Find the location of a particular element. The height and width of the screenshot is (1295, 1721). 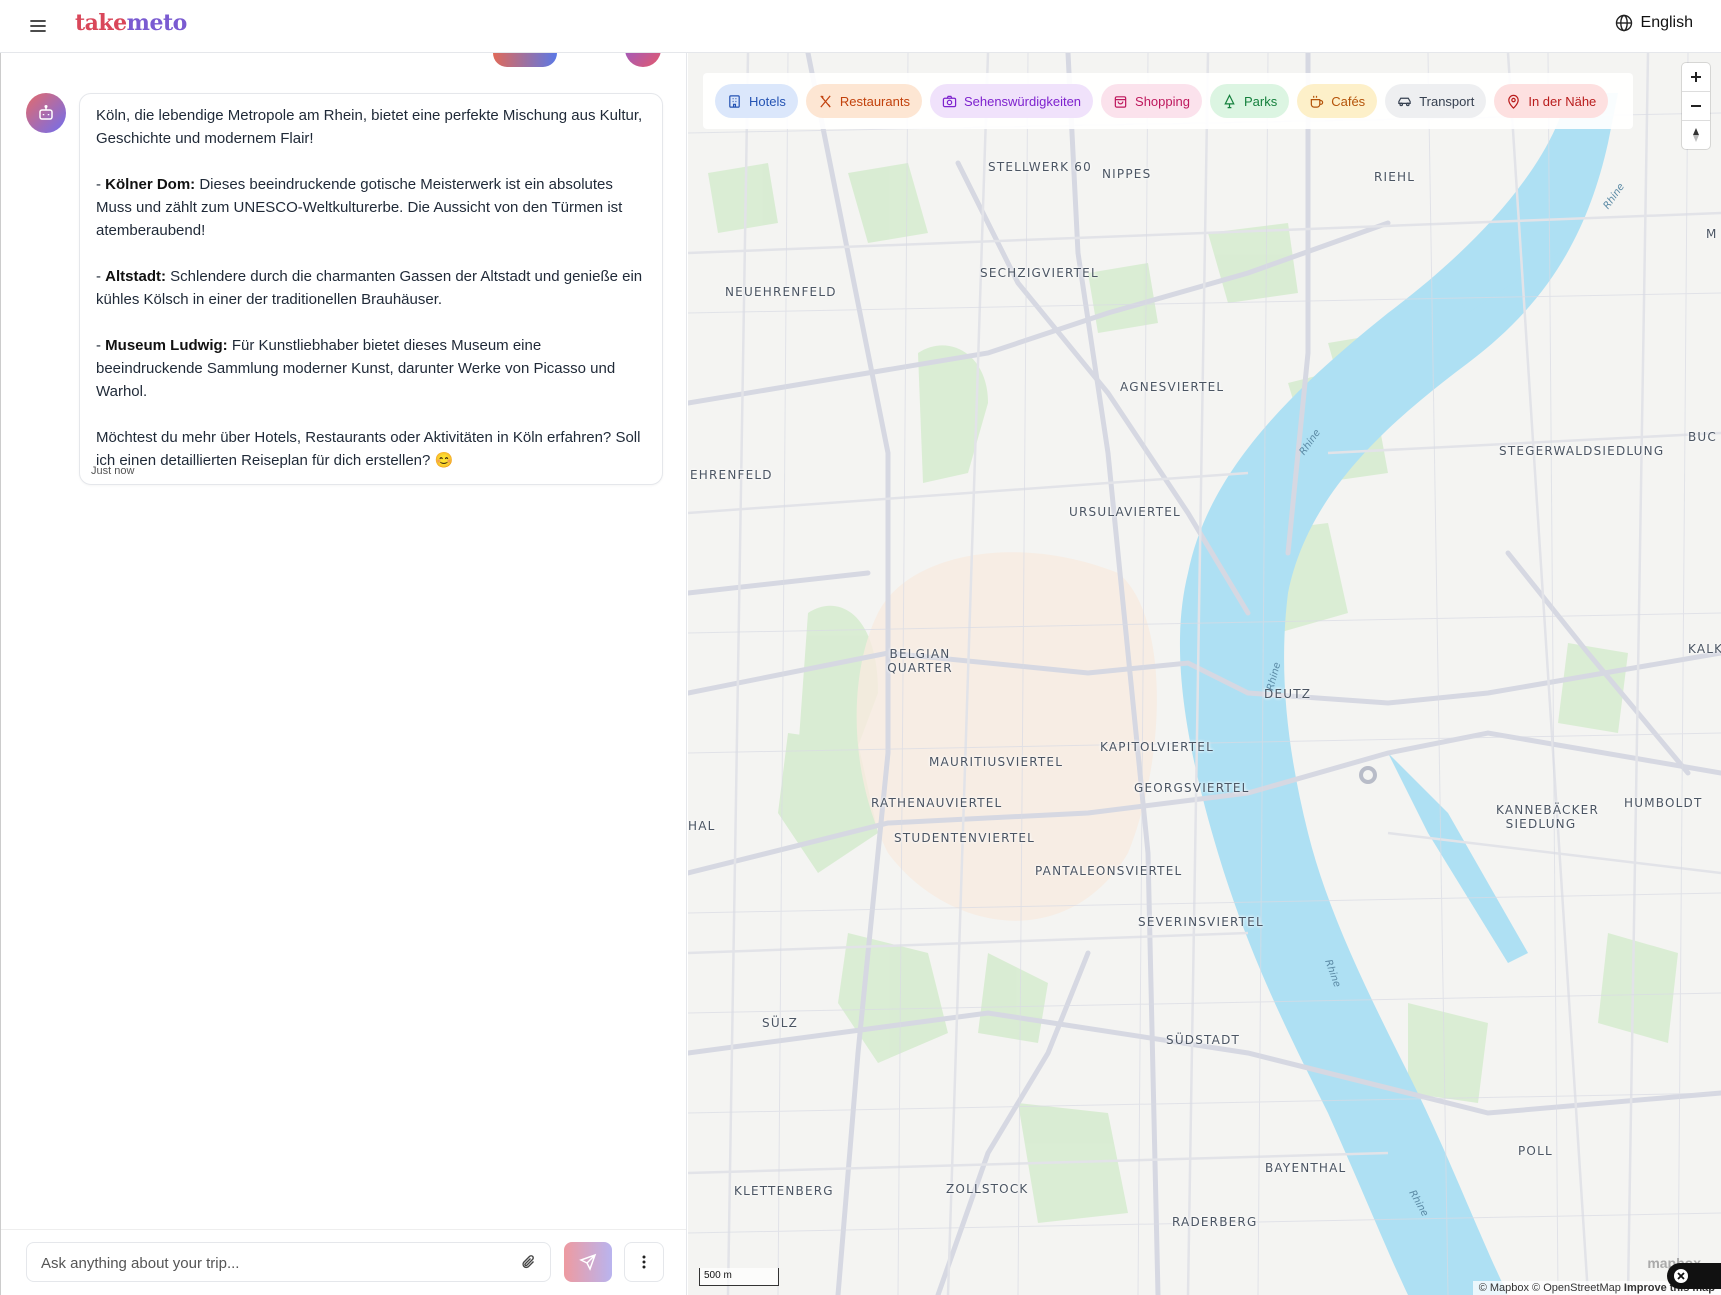

message-timestamp: Just now is located at coordinates (113, 471).